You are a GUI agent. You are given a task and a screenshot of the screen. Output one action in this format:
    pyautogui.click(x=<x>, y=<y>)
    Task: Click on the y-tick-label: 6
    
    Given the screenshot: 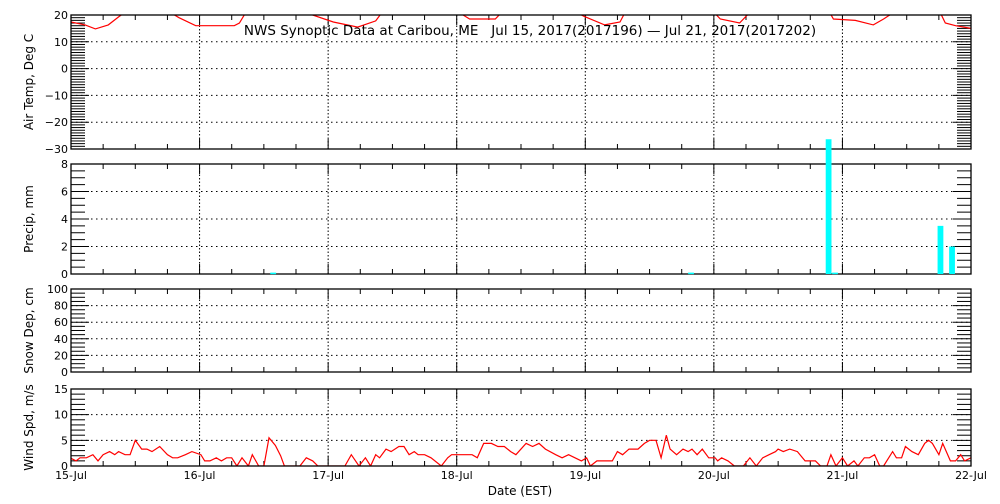 What is the action you would take?
    pyautogui.click(x=64, y=192)
    